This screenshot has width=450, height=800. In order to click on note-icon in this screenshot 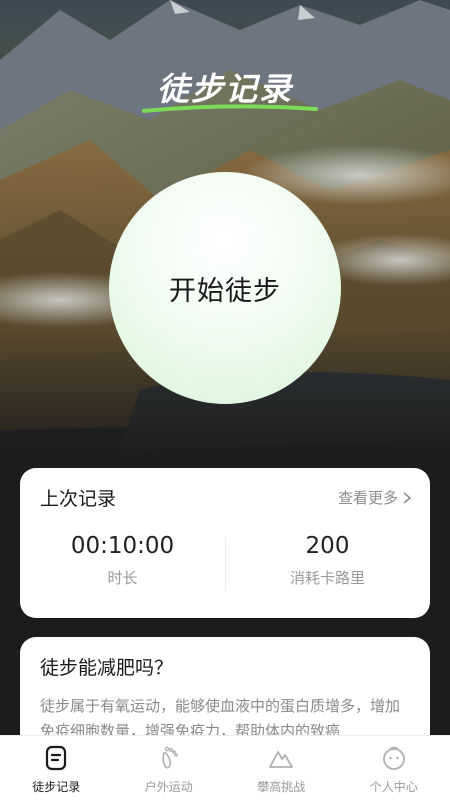, I will do `click(56, 758)`.